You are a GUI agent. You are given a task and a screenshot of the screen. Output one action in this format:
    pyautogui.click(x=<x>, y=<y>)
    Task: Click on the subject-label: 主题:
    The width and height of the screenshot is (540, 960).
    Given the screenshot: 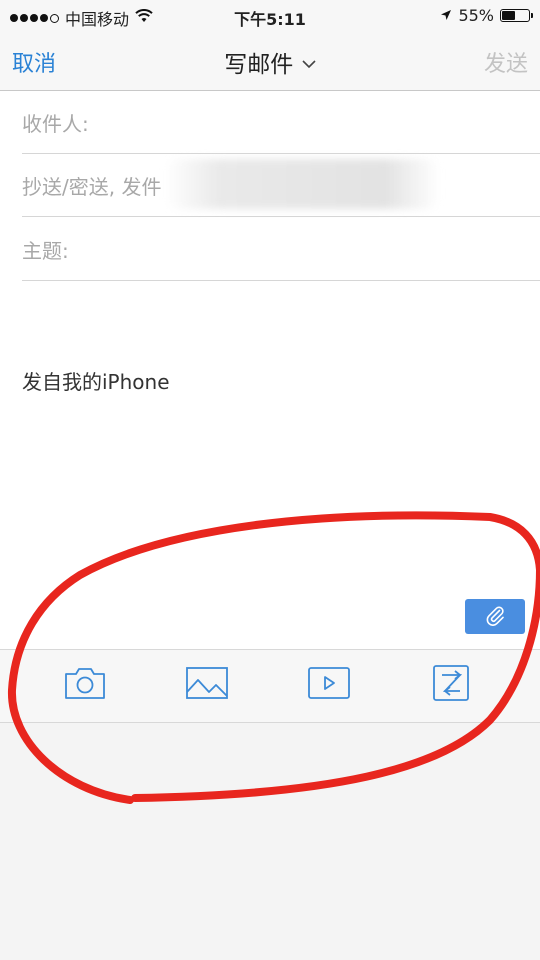 What is the action you would take?
    pyautogui.click(x=45, y=250)
    